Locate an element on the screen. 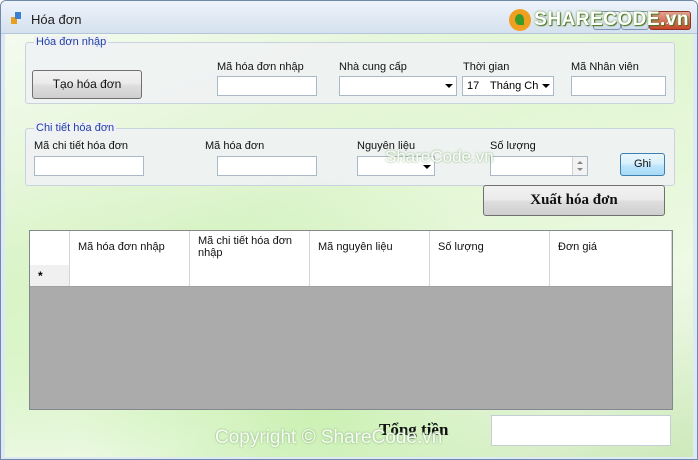 This screenshot has height=460, width=698. thoi-gian-month: Tháng Ch is located at coordinates (514, 86).